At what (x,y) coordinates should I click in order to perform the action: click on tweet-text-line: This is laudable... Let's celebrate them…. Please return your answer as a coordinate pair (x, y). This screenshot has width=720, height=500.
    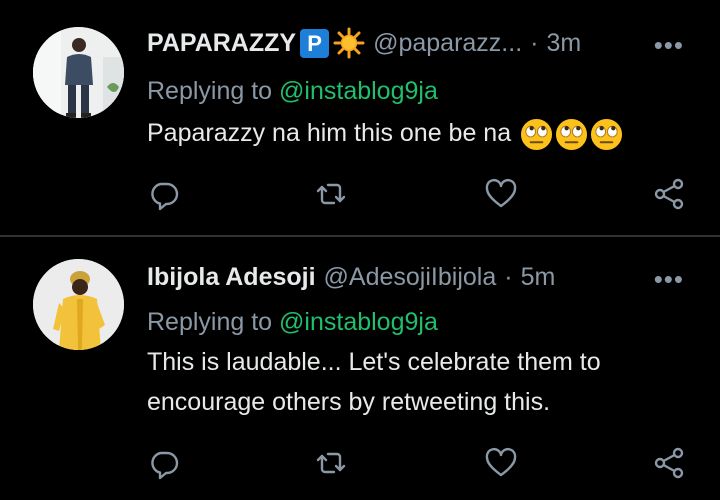
    Looking at the image, I should click on (374, 362).